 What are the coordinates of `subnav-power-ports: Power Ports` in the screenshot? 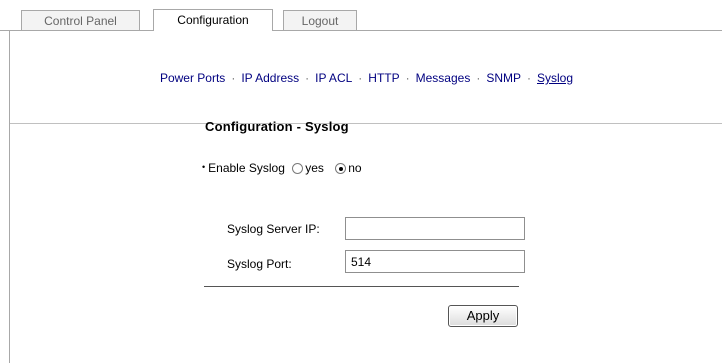 It's located at (192, 78).